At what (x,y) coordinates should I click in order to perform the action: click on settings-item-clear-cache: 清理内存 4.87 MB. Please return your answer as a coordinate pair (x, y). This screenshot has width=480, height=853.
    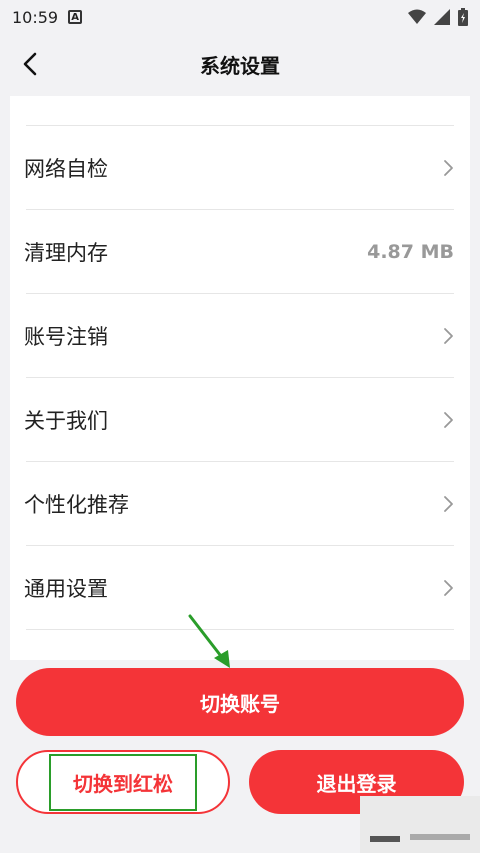
    Looking at the image, I should click on (240, 252).